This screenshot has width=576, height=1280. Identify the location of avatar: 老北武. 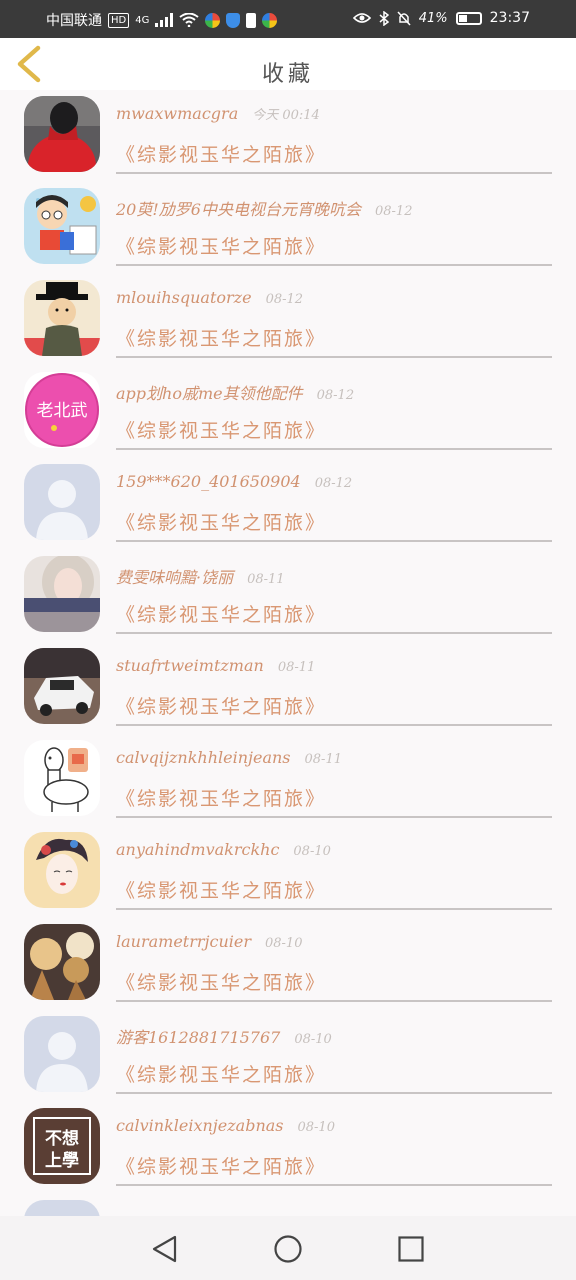
(62, 410).